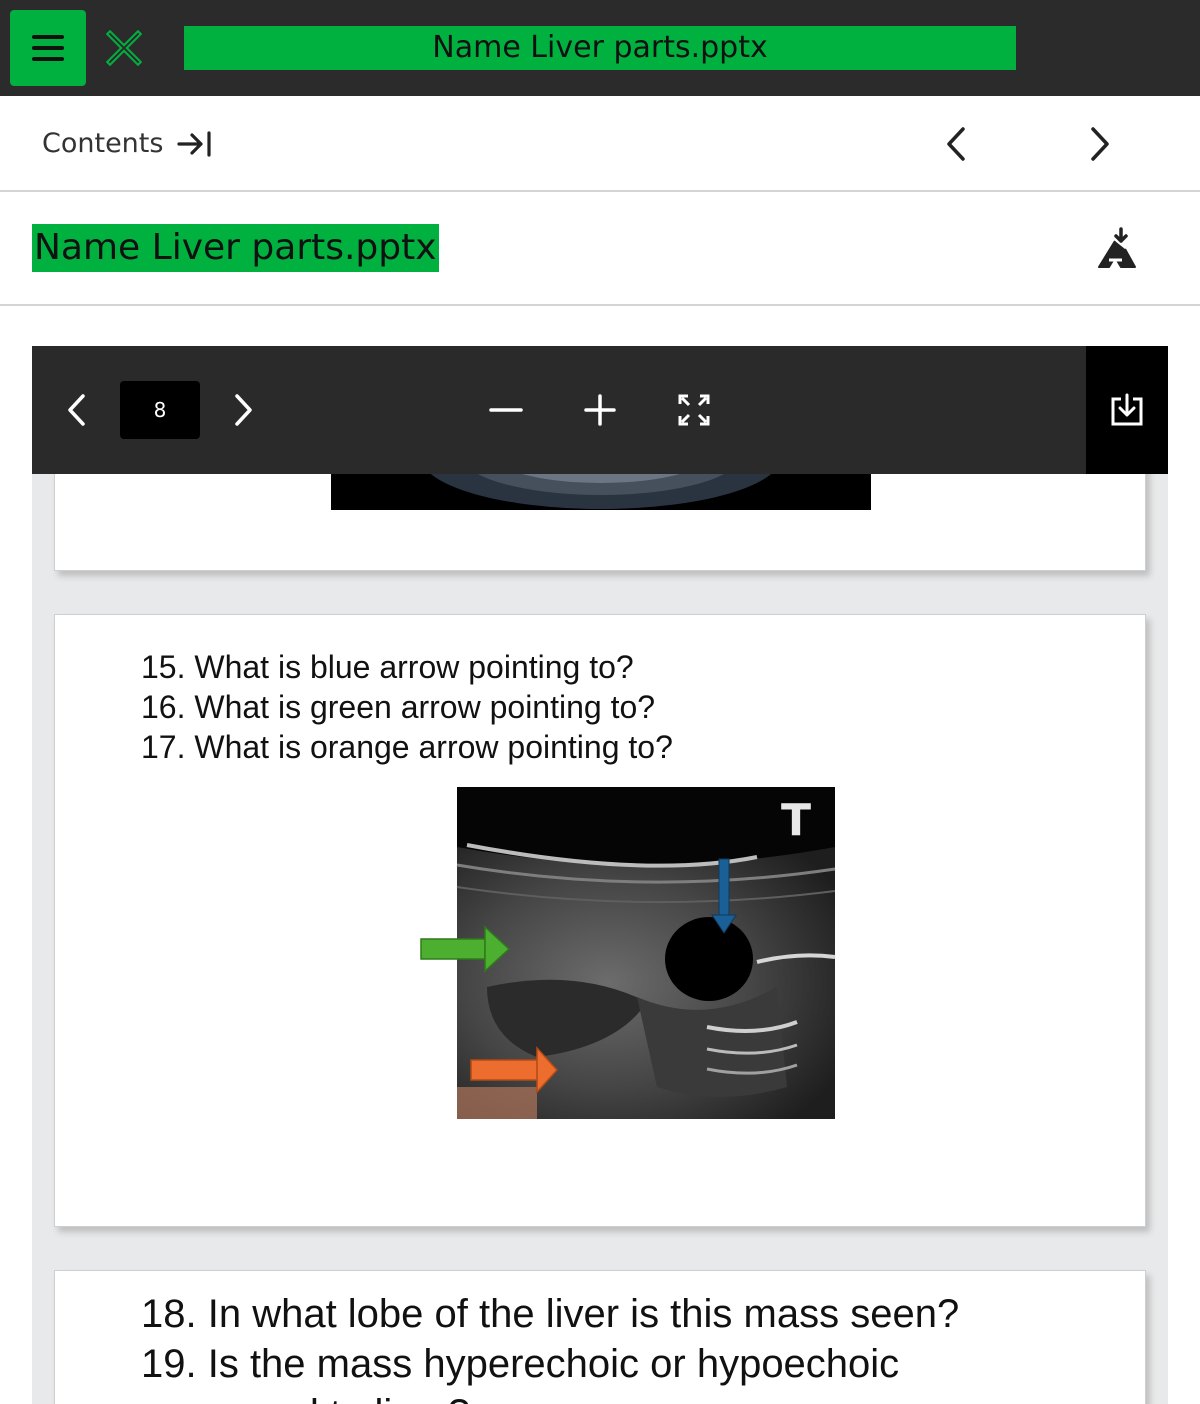  I want to click on zoom-in-button, so click(600, 410).